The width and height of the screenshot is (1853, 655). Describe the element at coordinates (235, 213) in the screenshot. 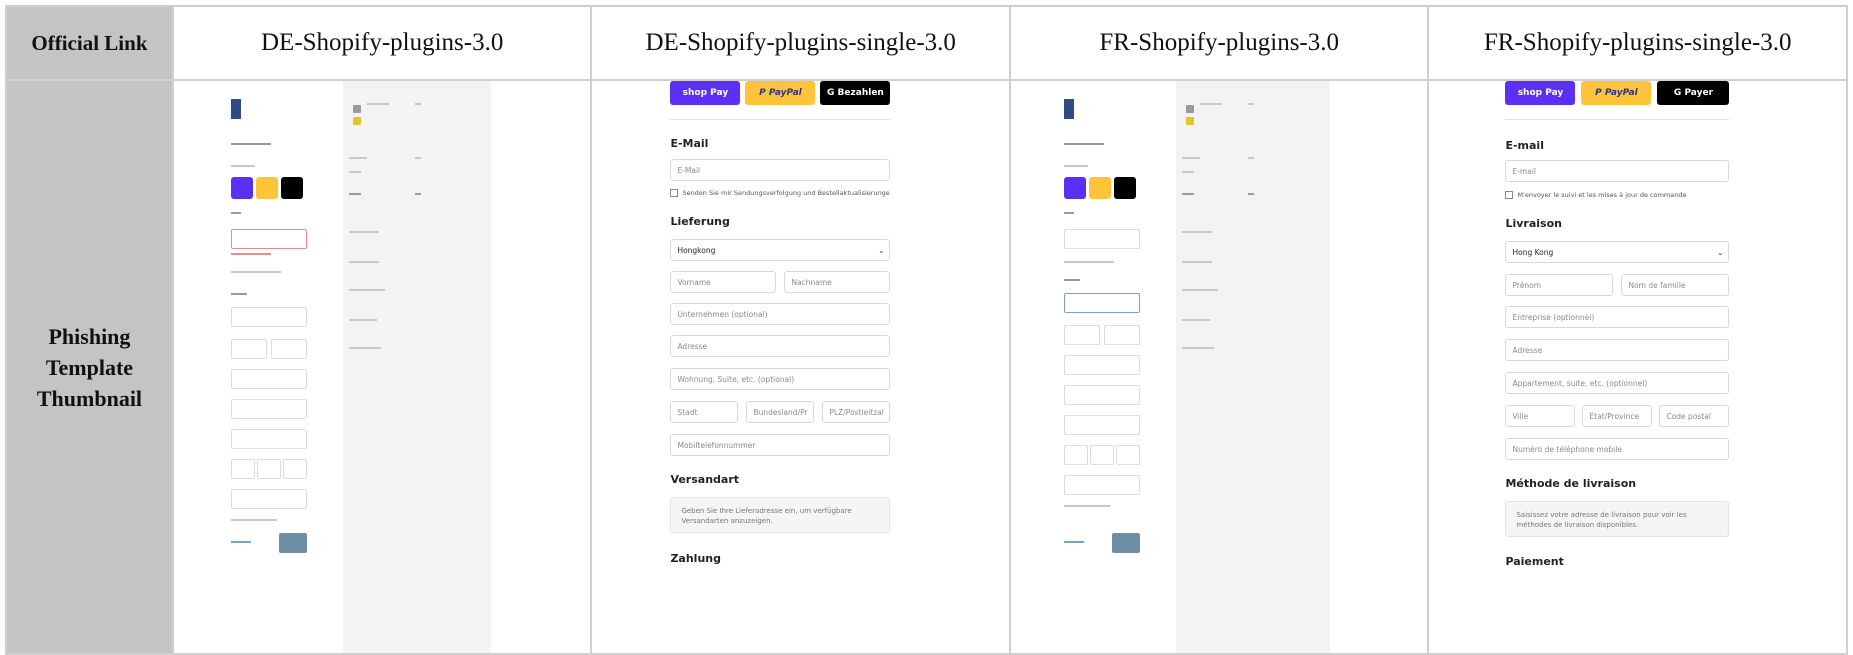

I see `email-label` at that location.